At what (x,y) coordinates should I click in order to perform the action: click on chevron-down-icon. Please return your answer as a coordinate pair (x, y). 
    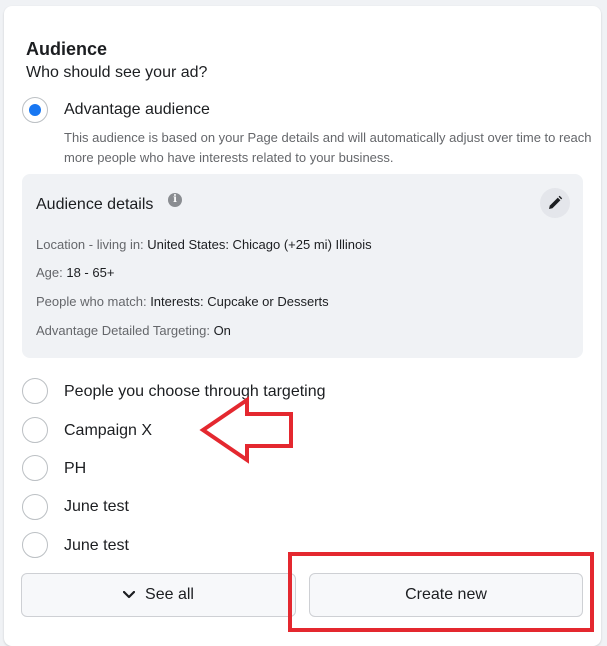
    Looking at the image, I should click on (129, 595).